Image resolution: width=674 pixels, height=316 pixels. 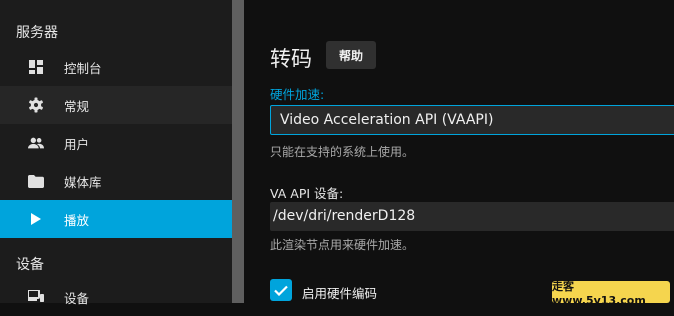 What do you see at coordinates (37, 33) in the screenshot?
I see `sidebar-section-server: 服务器` at bounding box center [37, 33].